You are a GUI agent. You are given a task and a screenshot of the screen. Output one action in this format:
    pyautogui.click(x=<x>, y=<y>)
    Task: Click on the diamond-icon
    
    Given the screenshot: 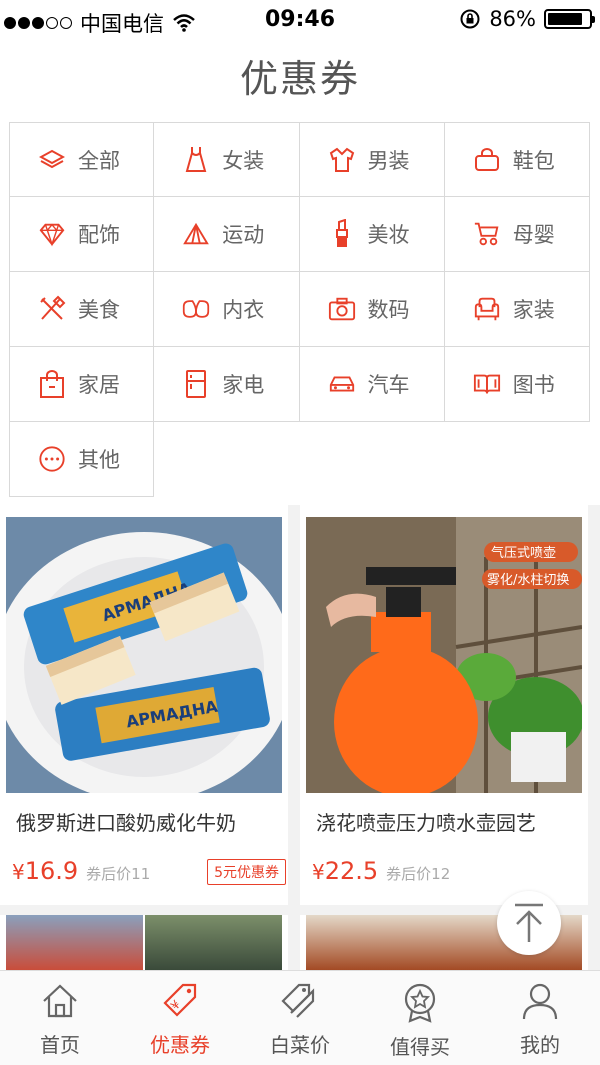 What is the action you would take?
    pyautogui.click(x=52, y=234)
    